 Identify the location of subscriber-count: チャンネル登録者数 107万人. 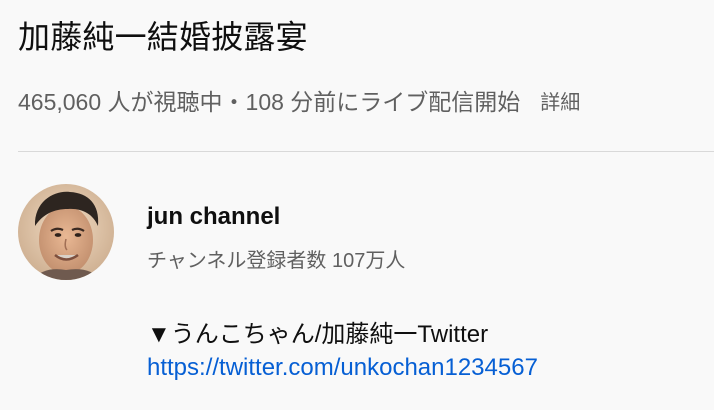
(276, 261).